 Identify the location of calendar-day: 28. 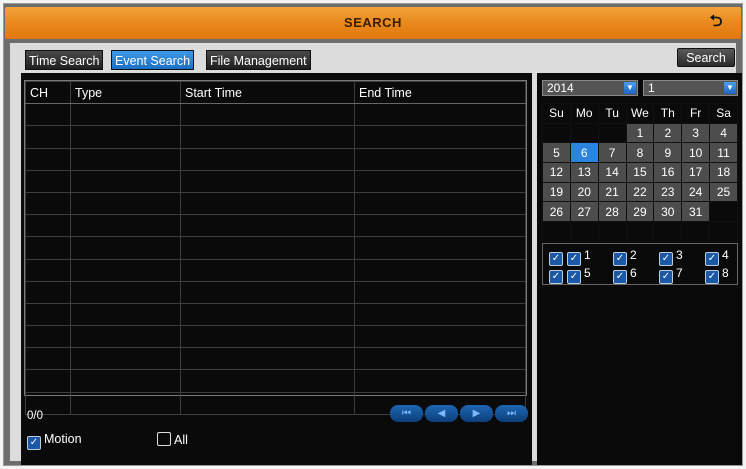
(612, 212).